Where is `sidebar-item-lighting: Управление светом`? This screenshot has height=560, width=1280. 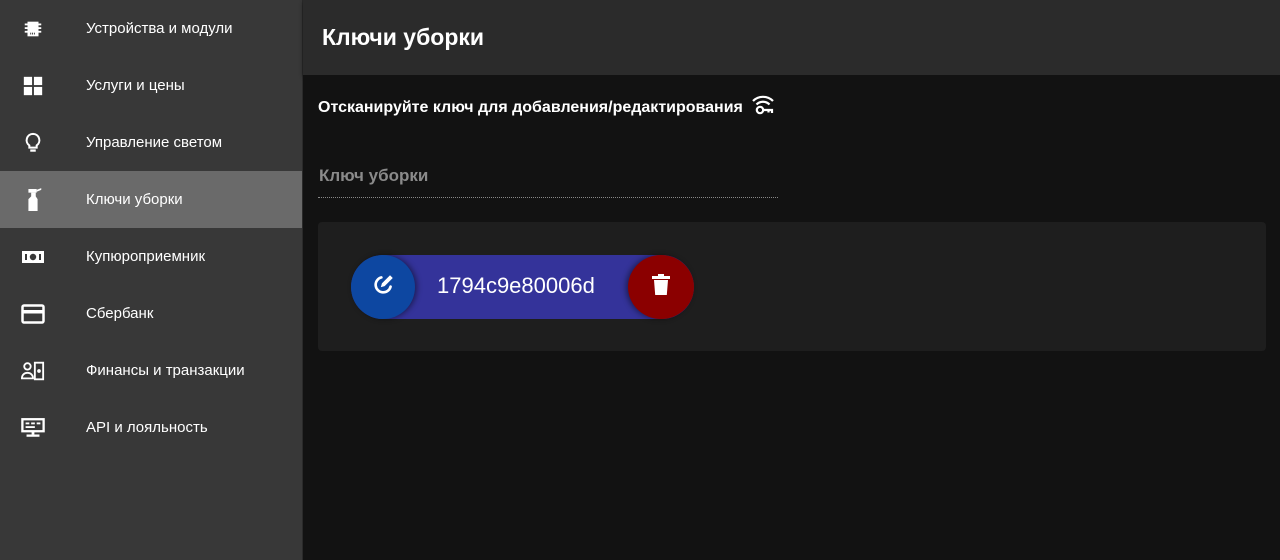 sidebar-item-lighting: Управление светом is located at coordinates (151, 142).